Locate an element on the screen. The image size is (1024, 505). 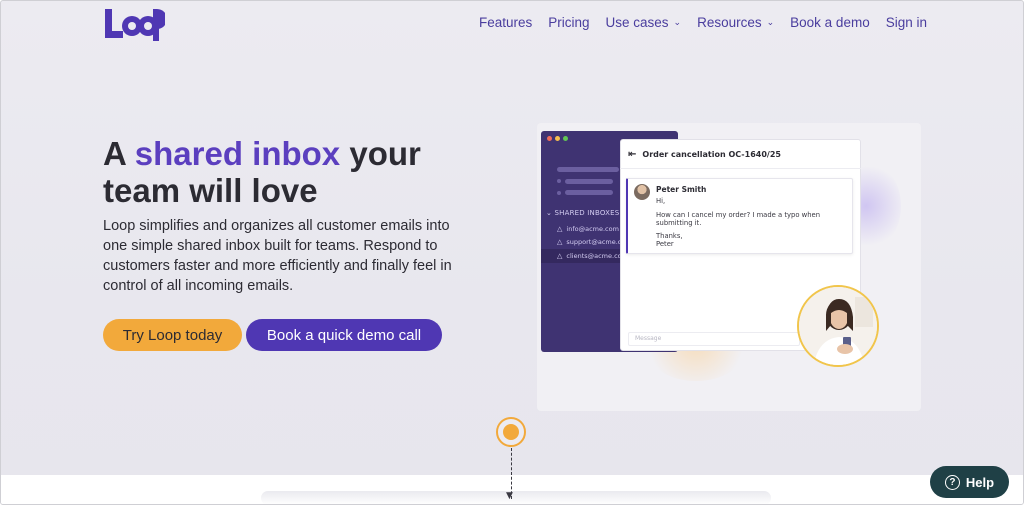
sender-name: Peter Smith is located at coordinates (681, 189).